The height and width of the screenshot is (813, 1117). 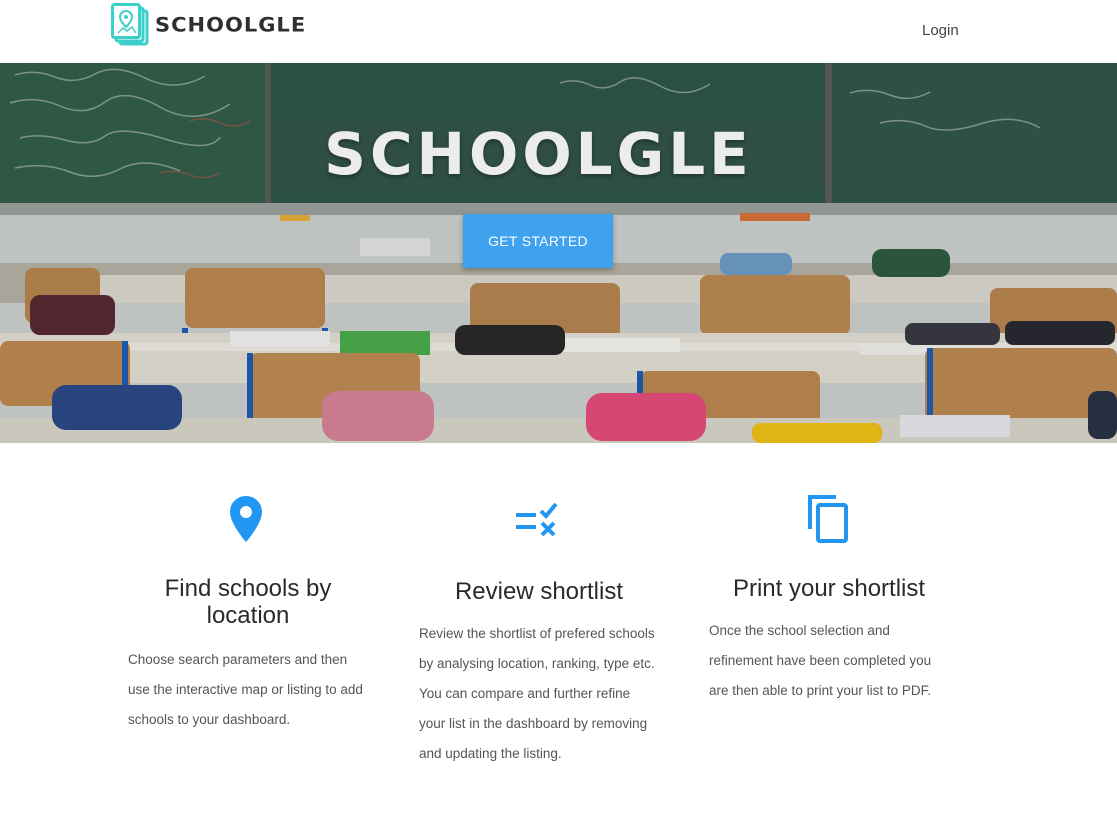 What do you see at coordinates (248, 602) in the screenshot?
I see `feature-title: Find schools by location` at bounding box center [248, 602].